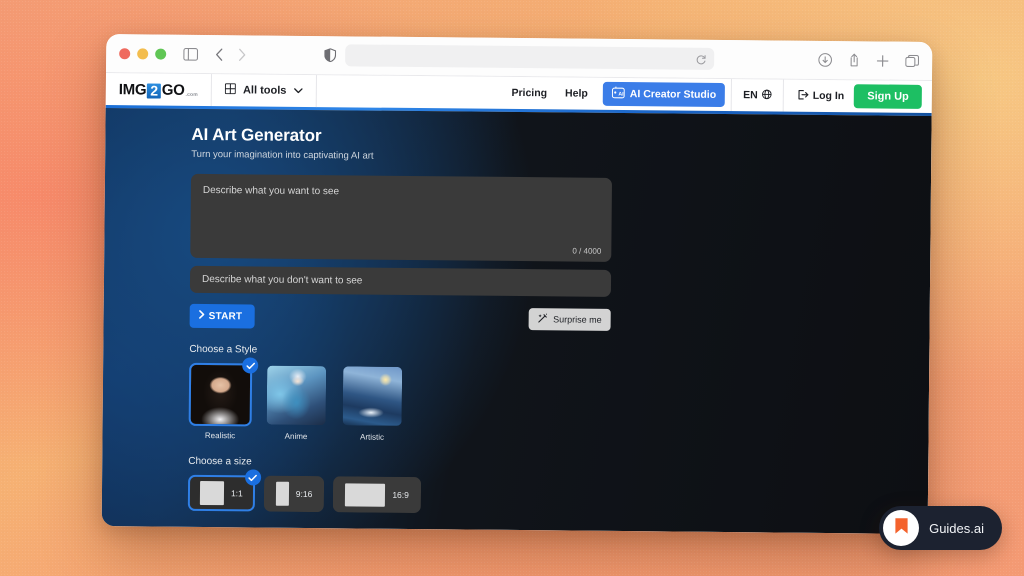 Image resolution: width=1024 pixels, height=576 pixels. What do you see at coordinates (529, 93) in the screenshot?
I see `pricing-link: Pricing` at bounding box center [529, 93].